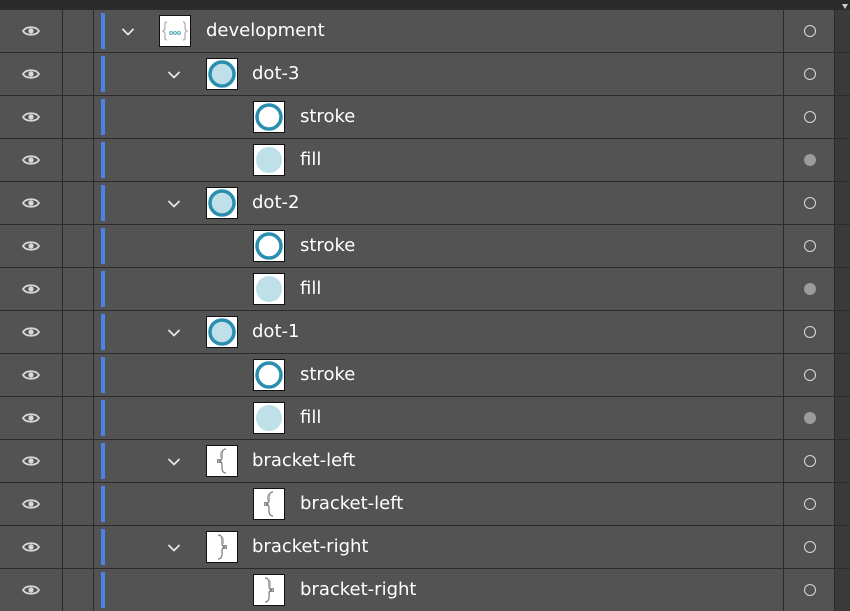 Image resolution: width=850 pixels, height=611 pixels. I want to click on layer-name-cell: development, so click(438, 31).